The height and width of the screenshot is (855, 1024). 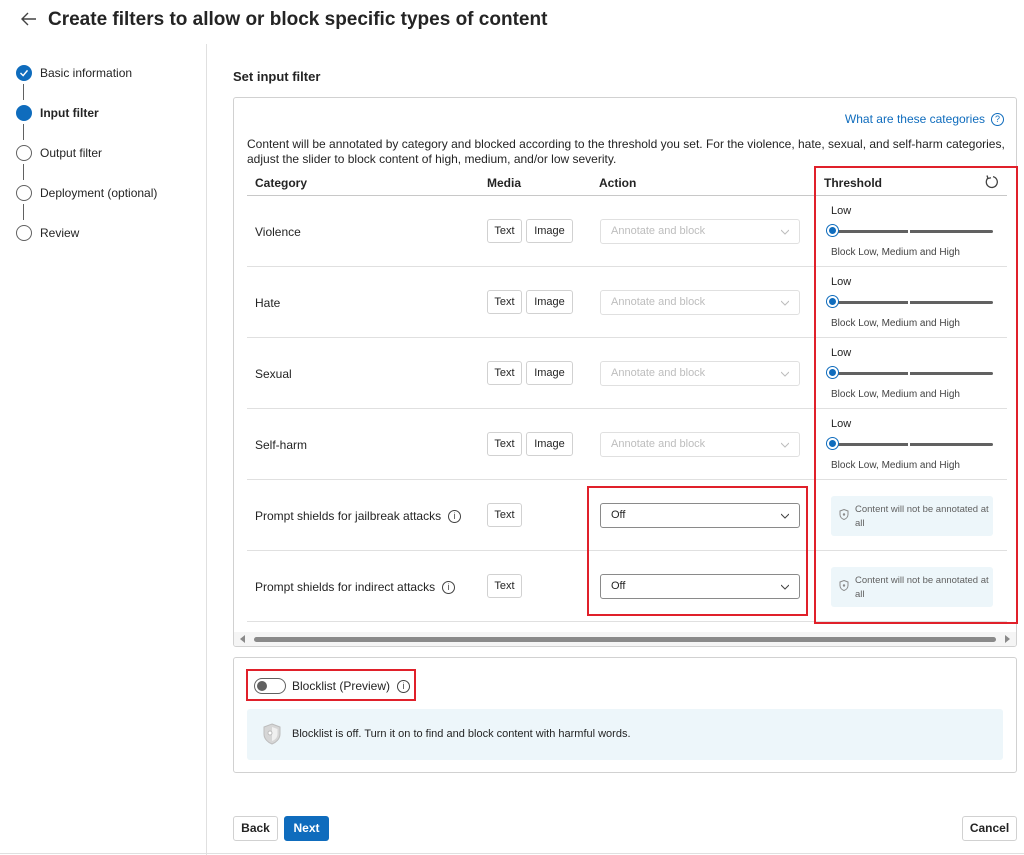 What do you see at coordinates (24, 73) in the screenshot?
I see `check-circle-icon` at bounding box center [24, 73].